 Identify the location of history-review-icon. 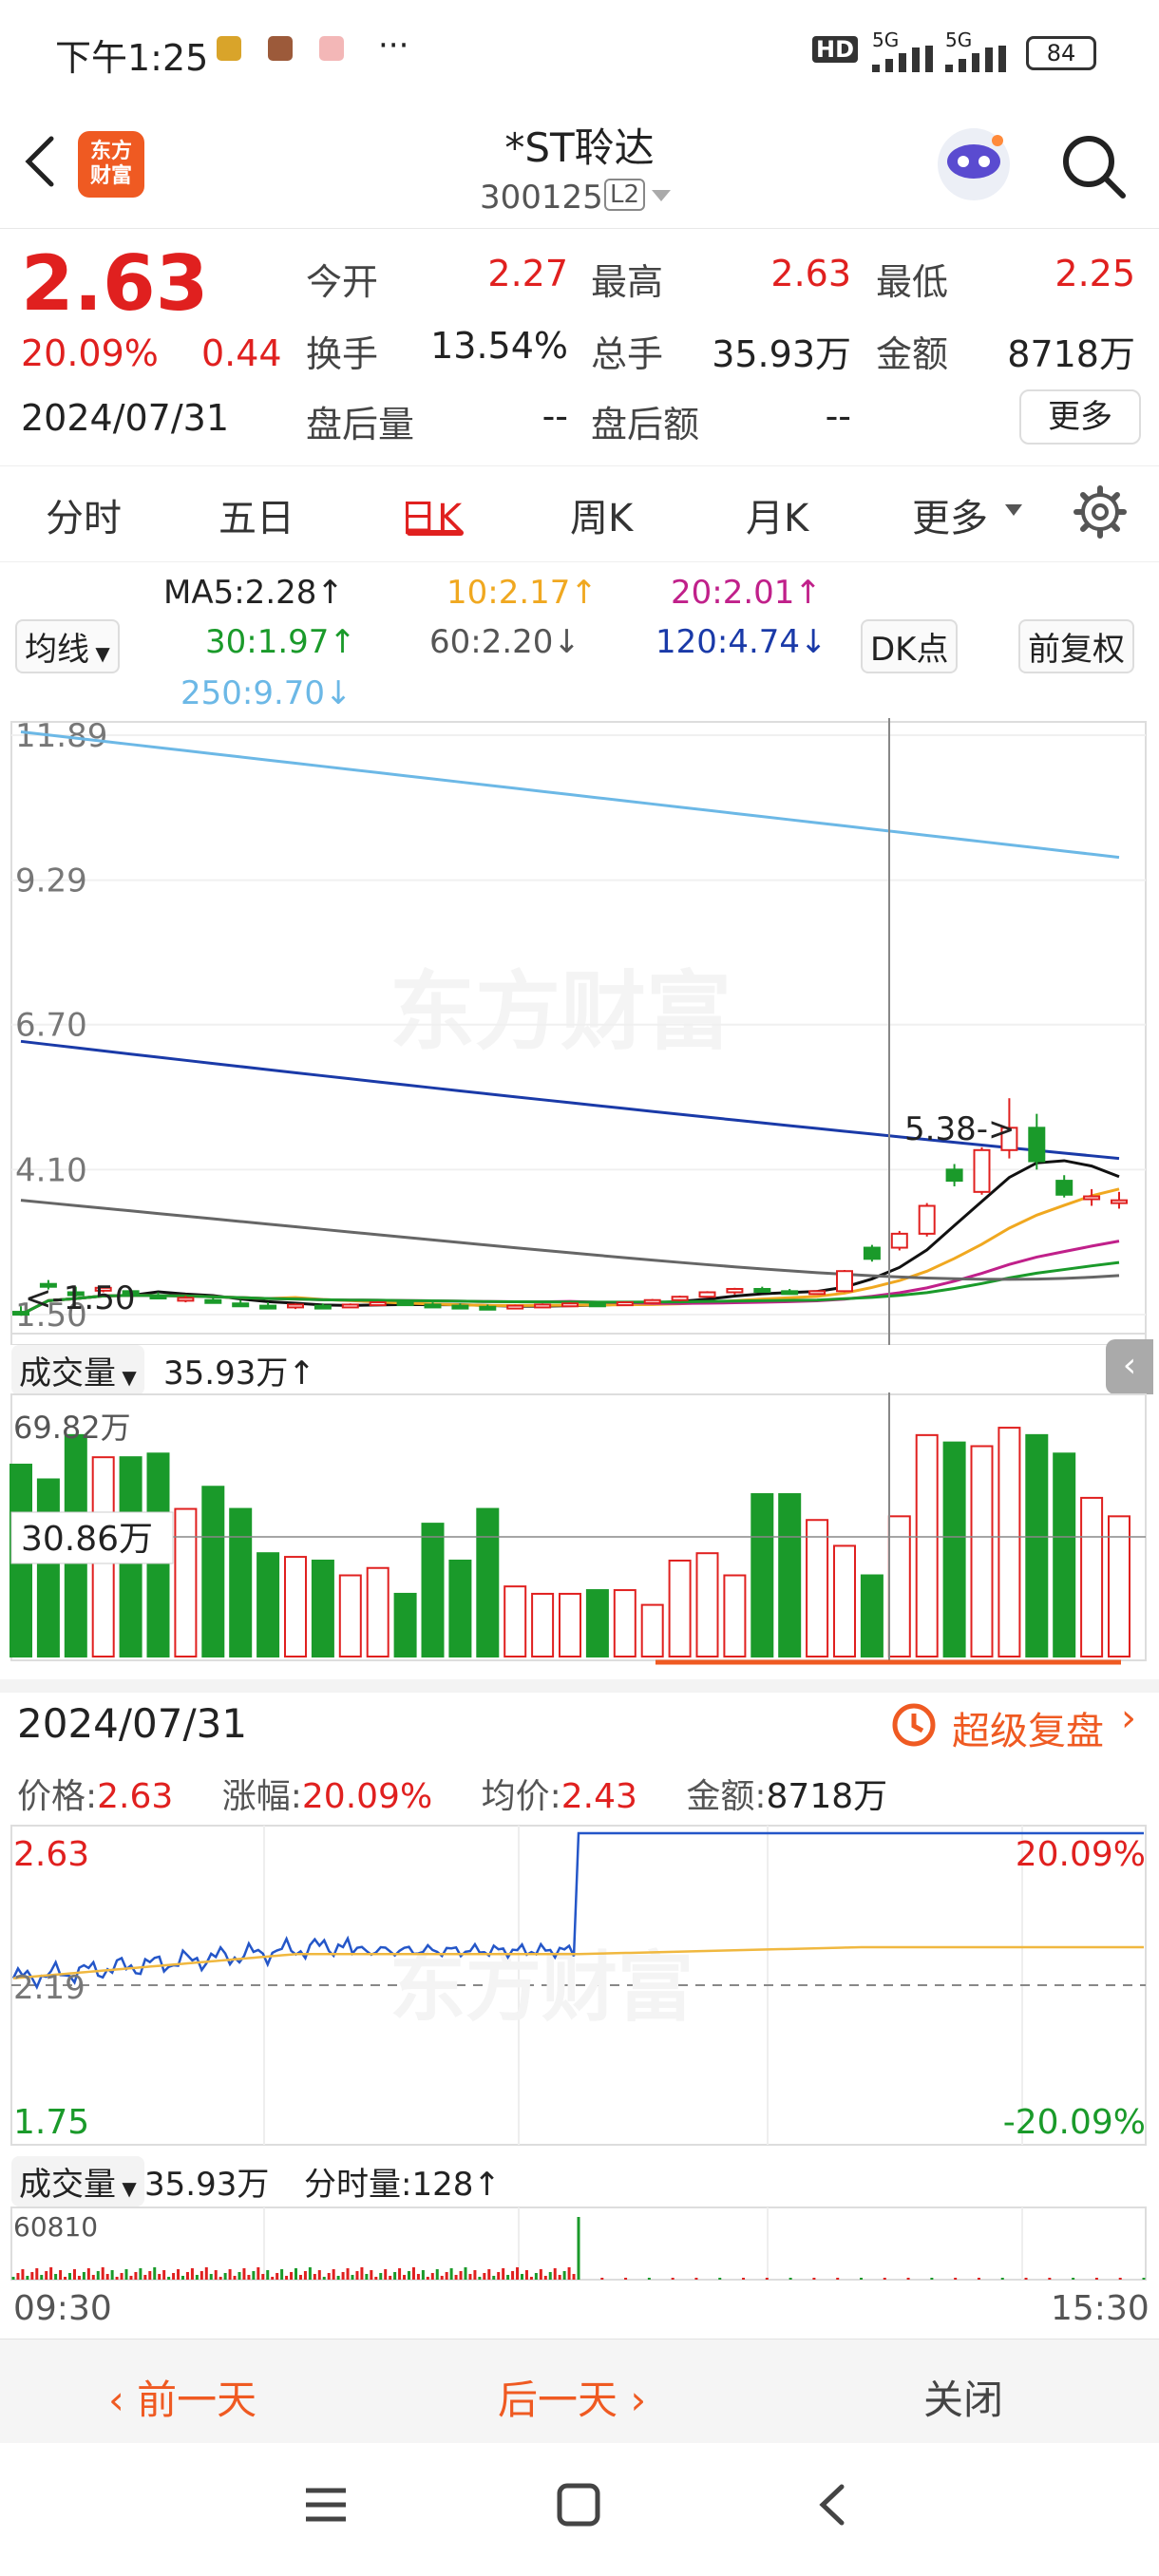
(914, 1725).